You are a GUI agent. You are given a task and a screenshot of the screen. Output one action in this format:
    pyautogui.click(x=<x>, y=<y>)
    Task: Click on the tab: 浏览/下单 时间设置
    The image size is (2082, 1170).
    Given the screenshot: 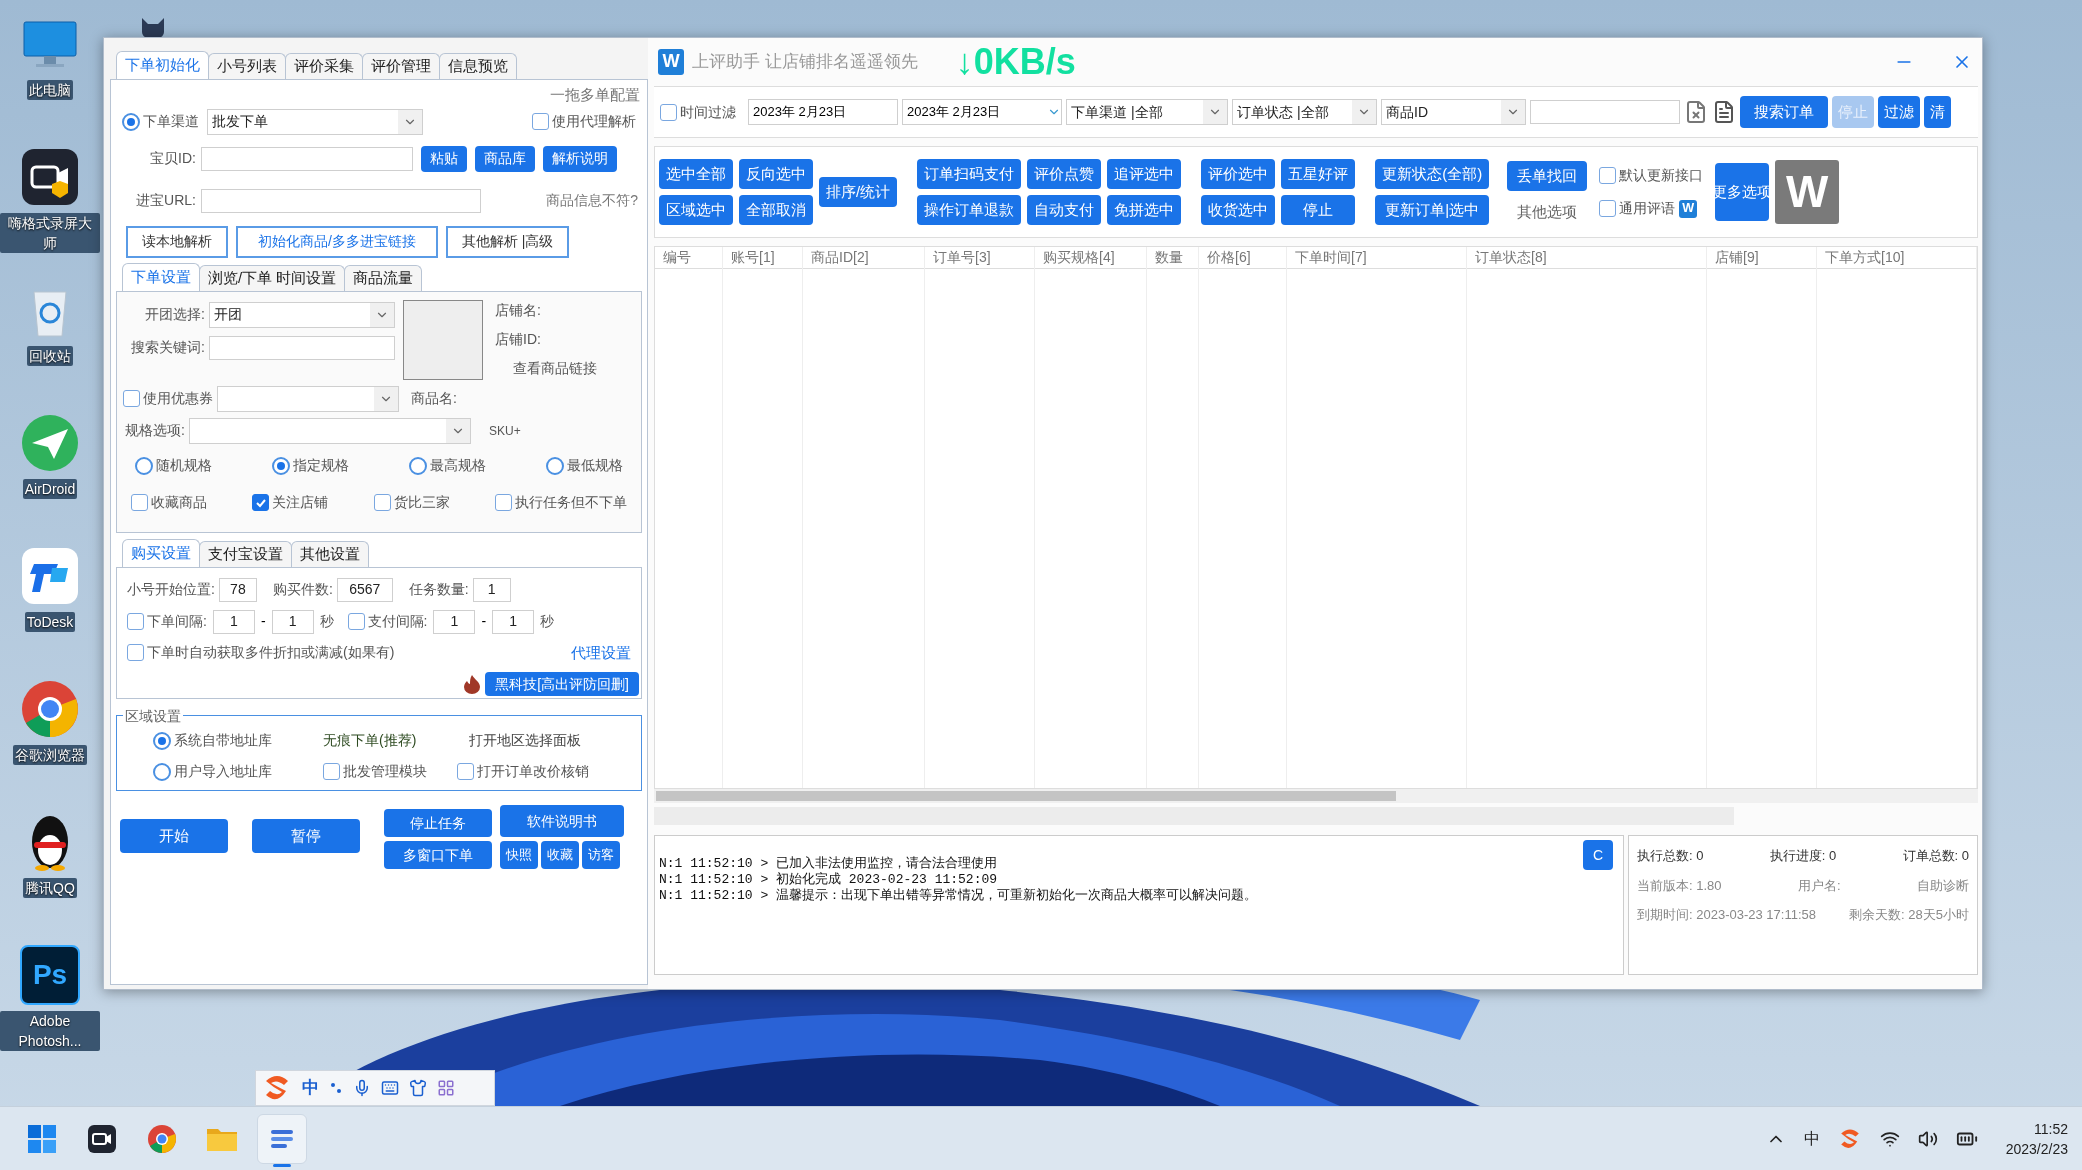 What is the action you would take?
    pyautogui.click(x=272, y=277)
    